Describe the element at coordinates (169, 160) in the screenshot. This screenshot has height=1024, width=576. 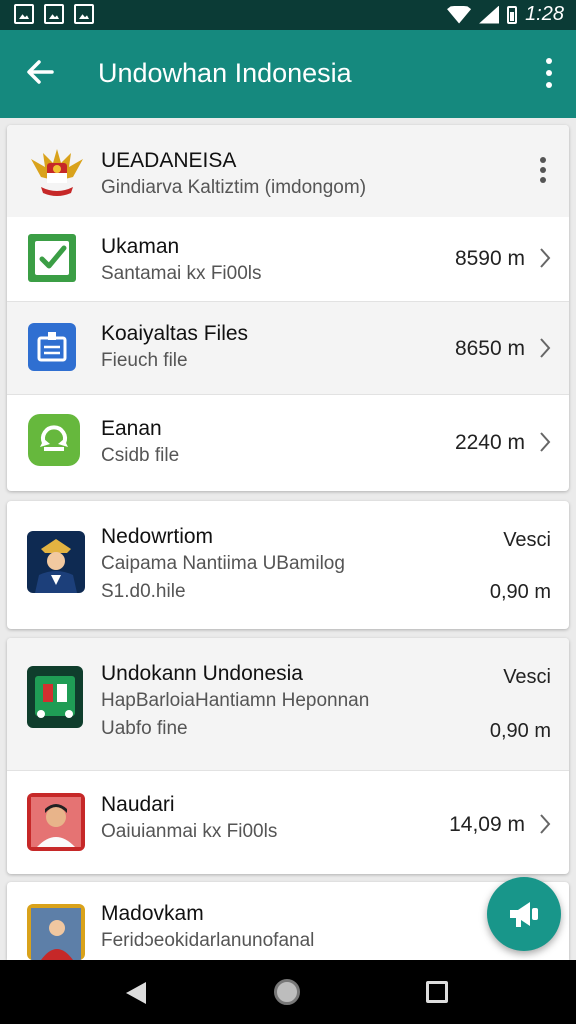
I see `card-header-title: UEADANEISA` at that location.